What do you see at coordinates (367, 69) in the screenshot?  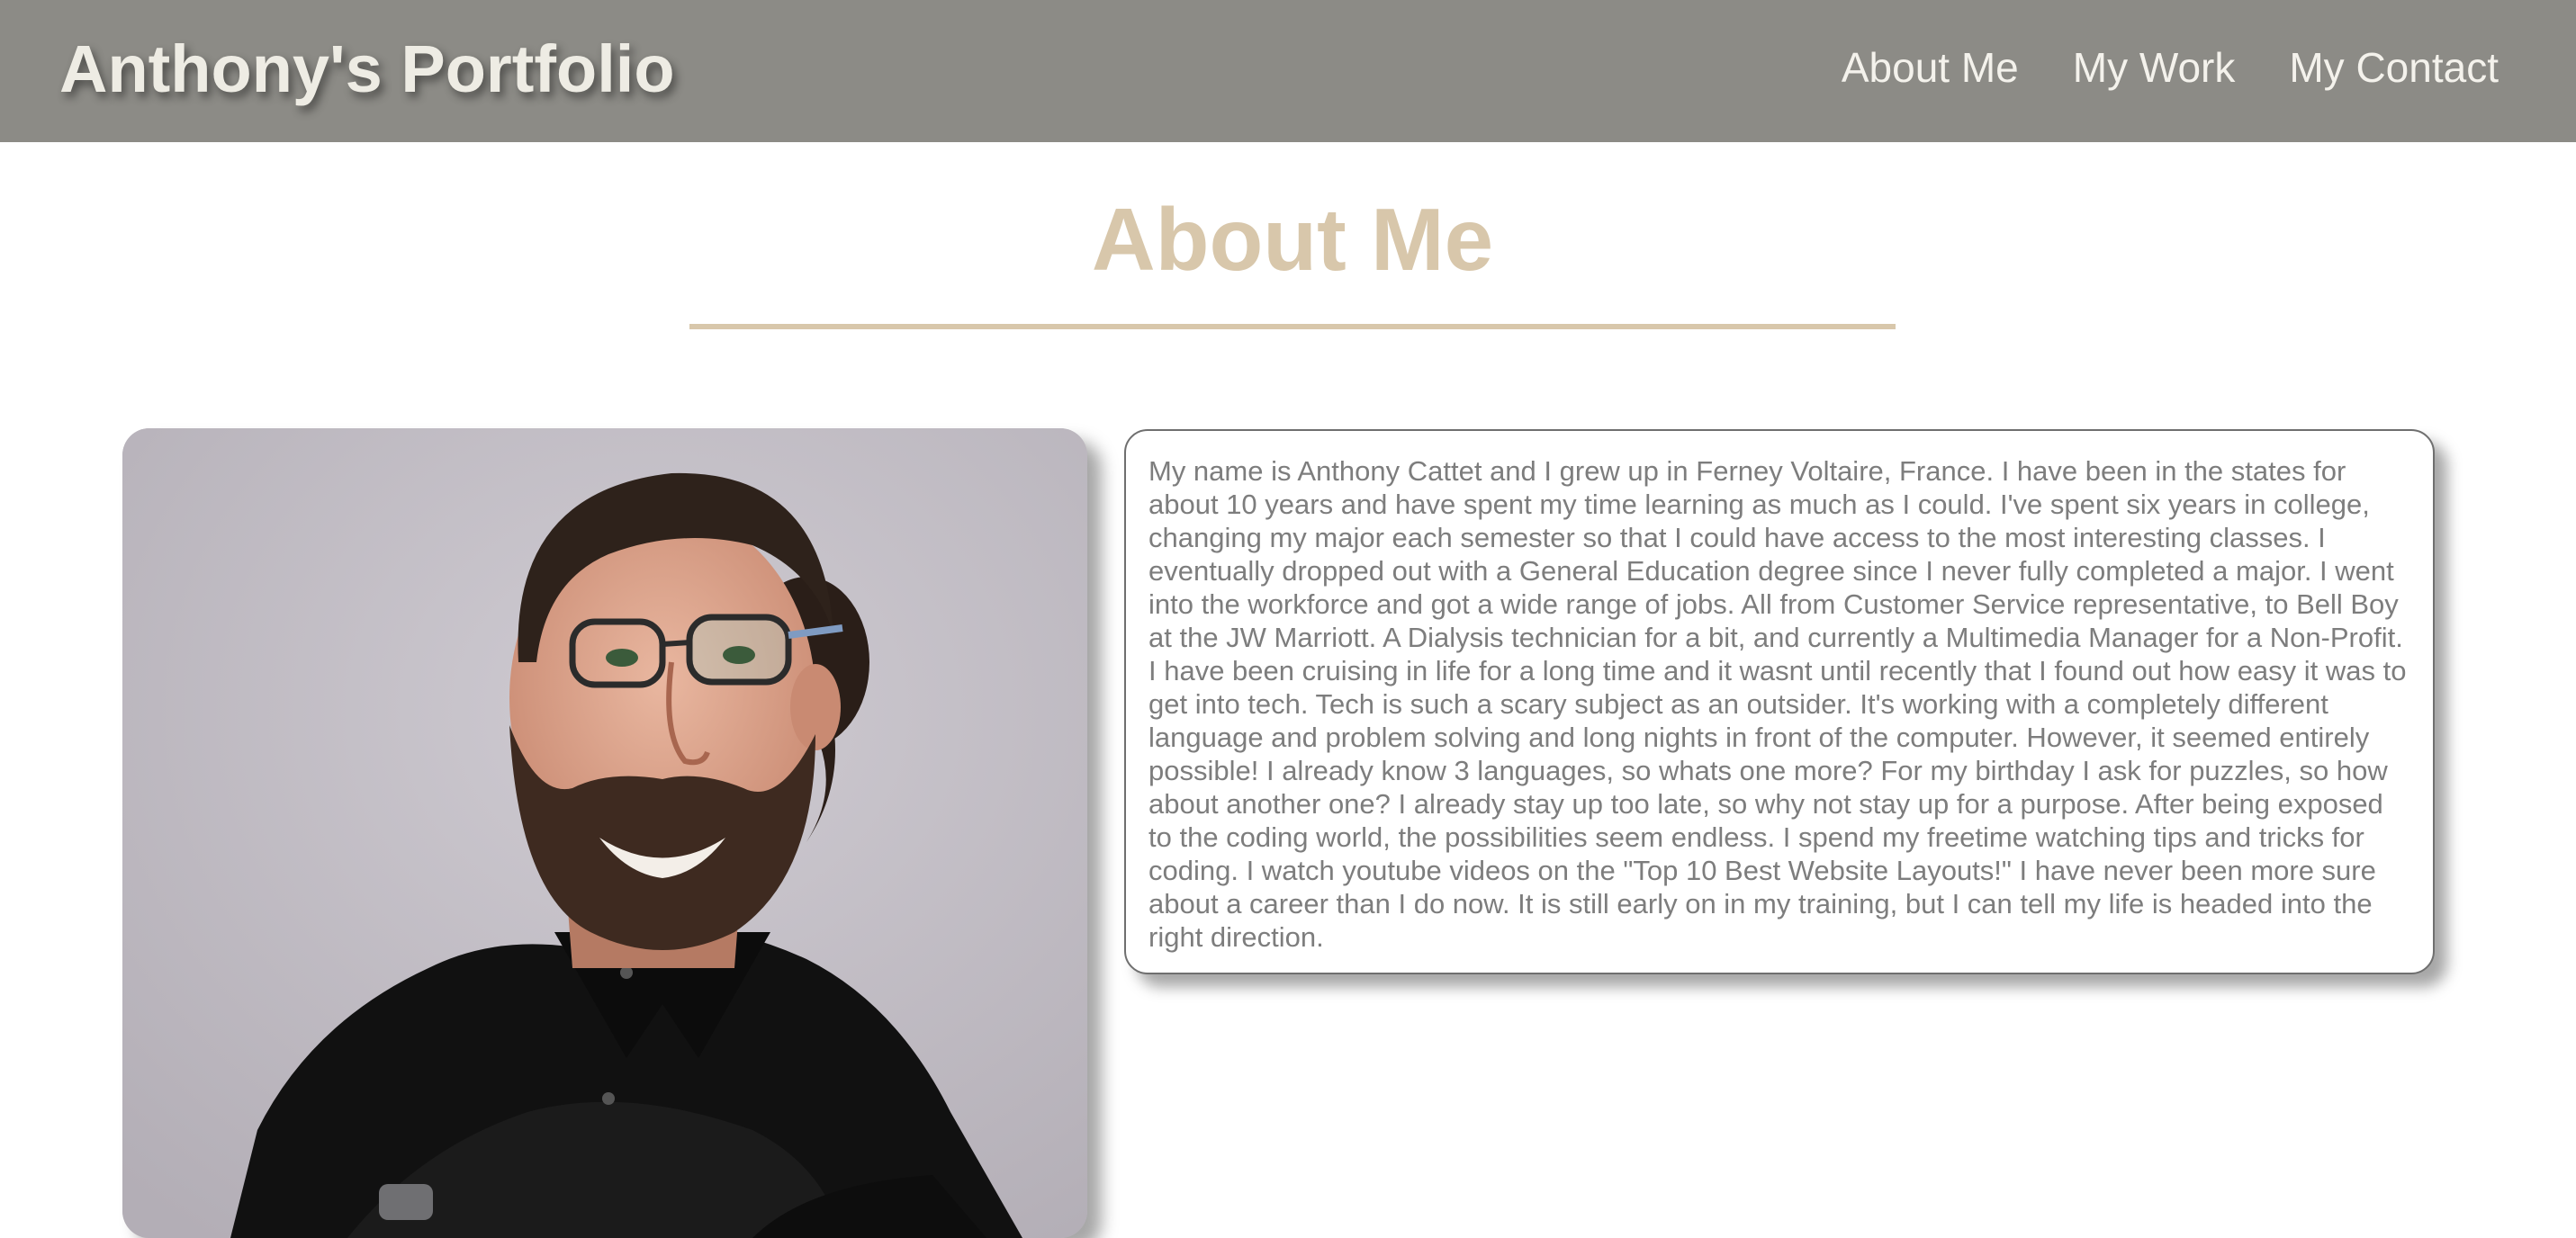 I see `site-title: Anthony's Portfolio` at bounding box center [367, 69].